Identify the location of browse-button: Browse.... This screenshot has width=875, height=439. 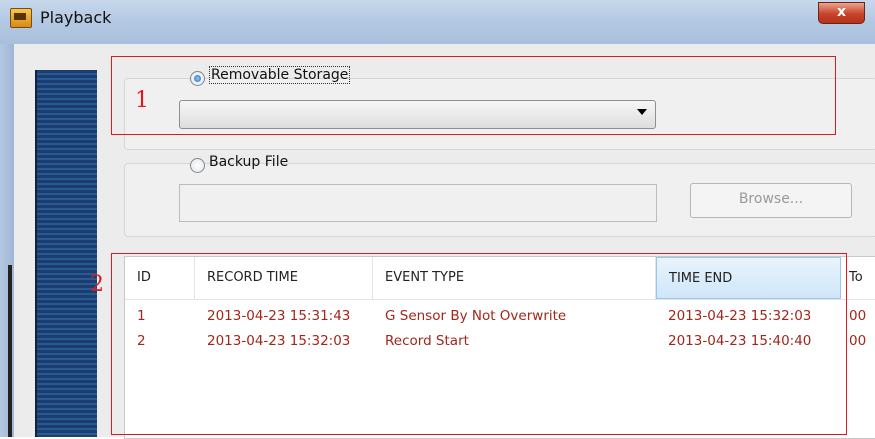
(771, 200).